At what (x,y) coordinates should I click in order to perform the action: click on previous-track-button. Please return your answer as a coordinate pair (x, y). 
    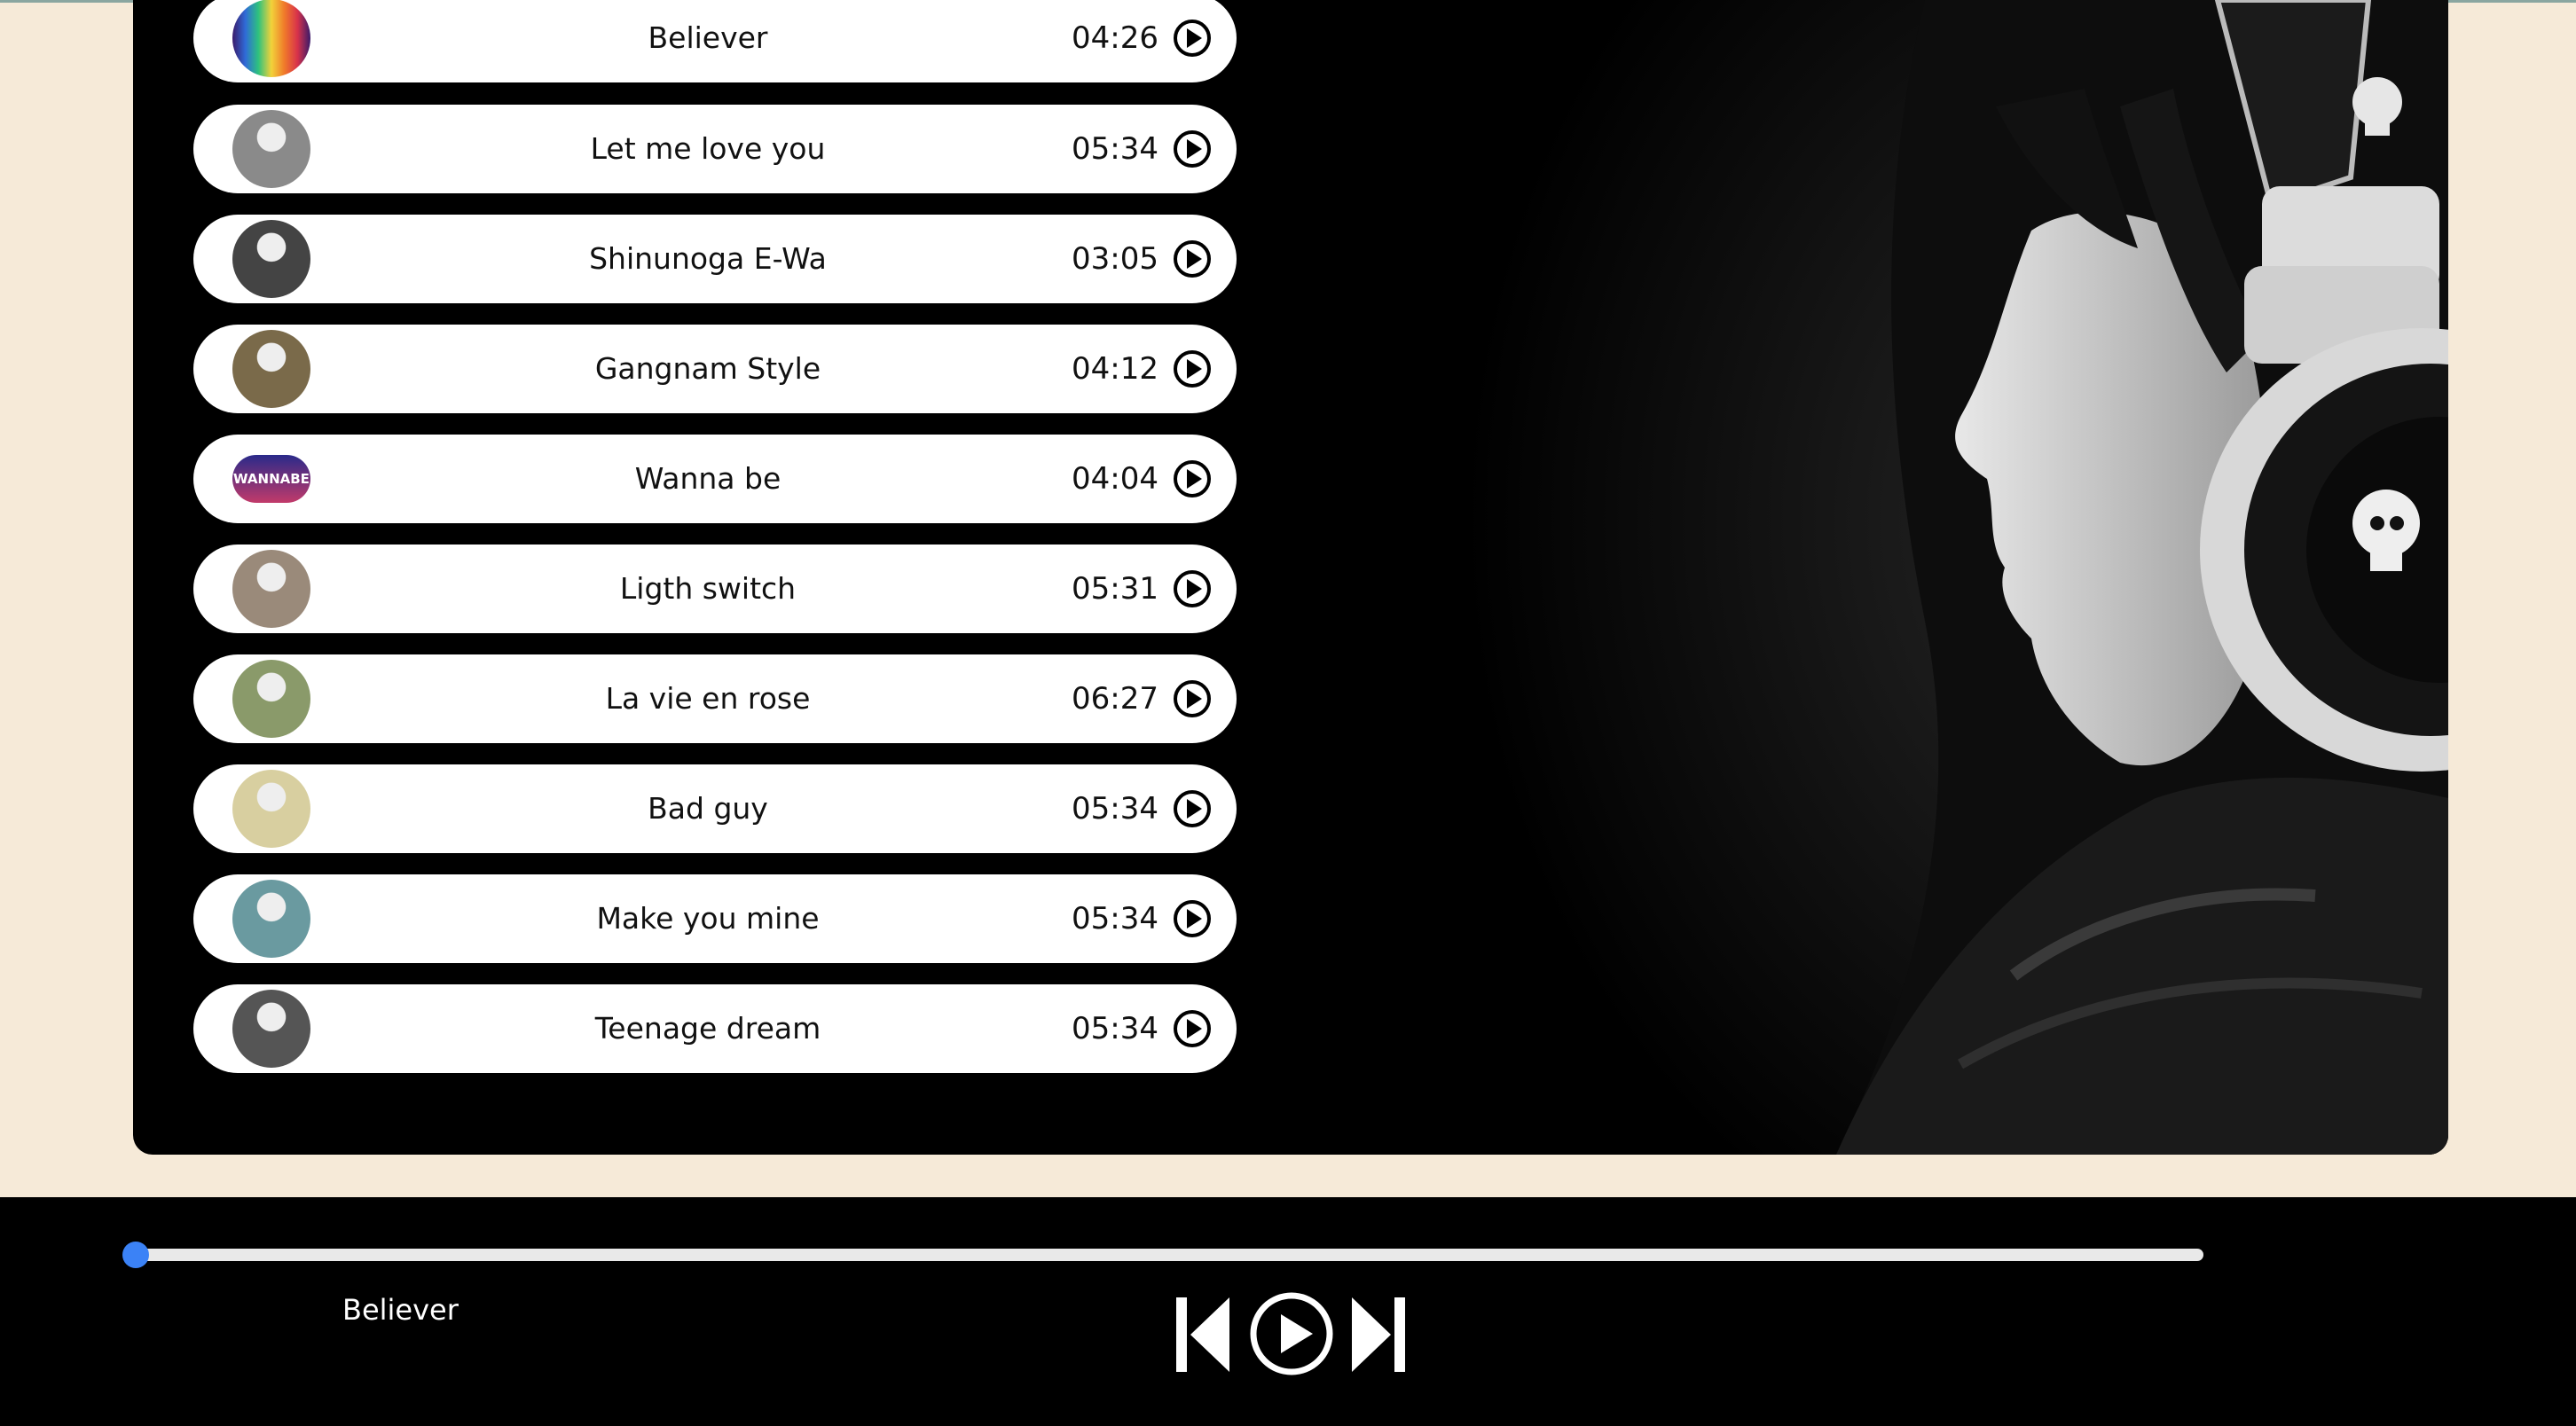
    Looking at the image, I should click on (1202, 1335).